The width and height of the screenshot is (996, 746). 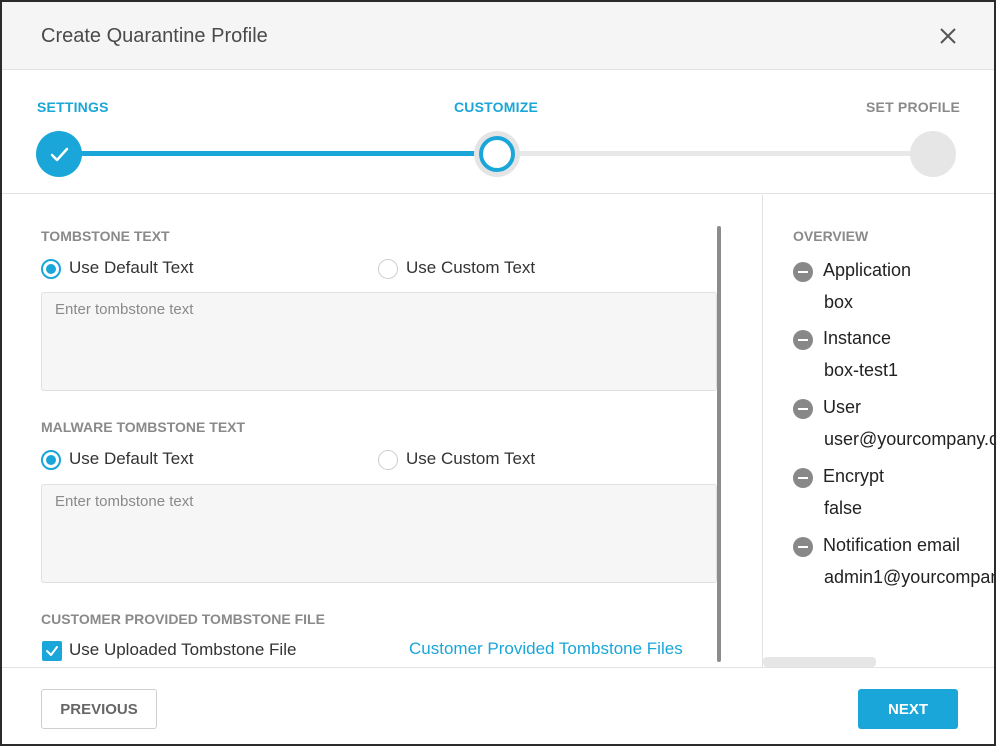 I want to click on tombstone-text-input, so click(x=379, y=341).